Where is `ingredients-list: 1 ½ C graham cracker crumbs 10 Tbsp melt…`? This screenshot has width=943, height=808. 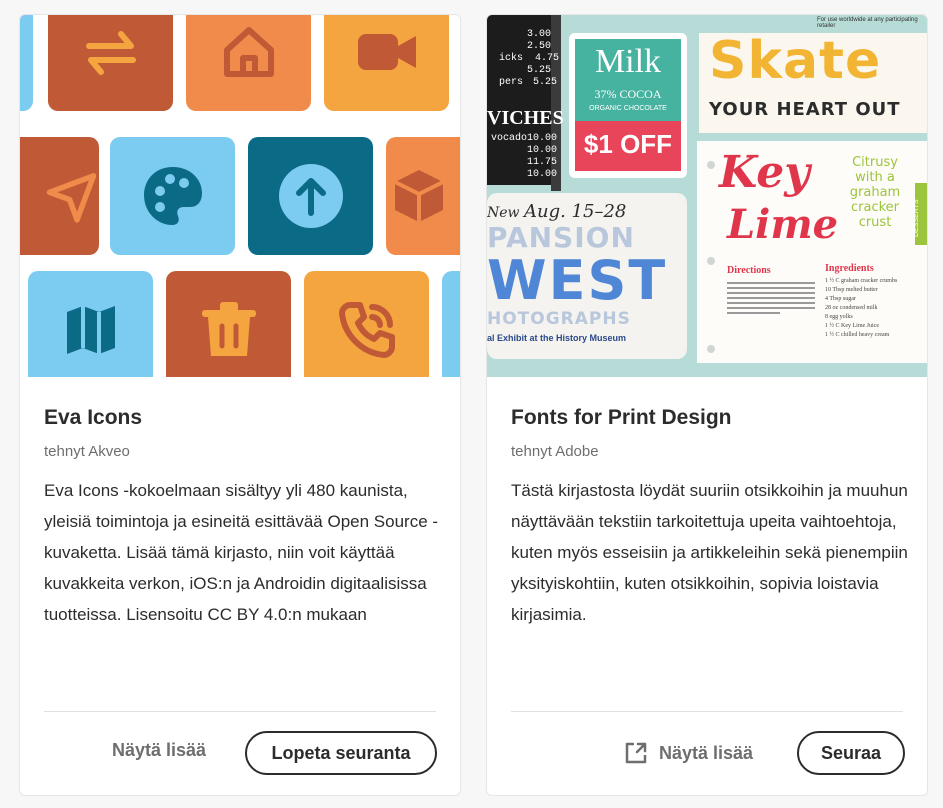
ingredients-list: 1 ½ C graham cracker crumbs 10 Tbsp melt… is located at coordinates (861, 308).